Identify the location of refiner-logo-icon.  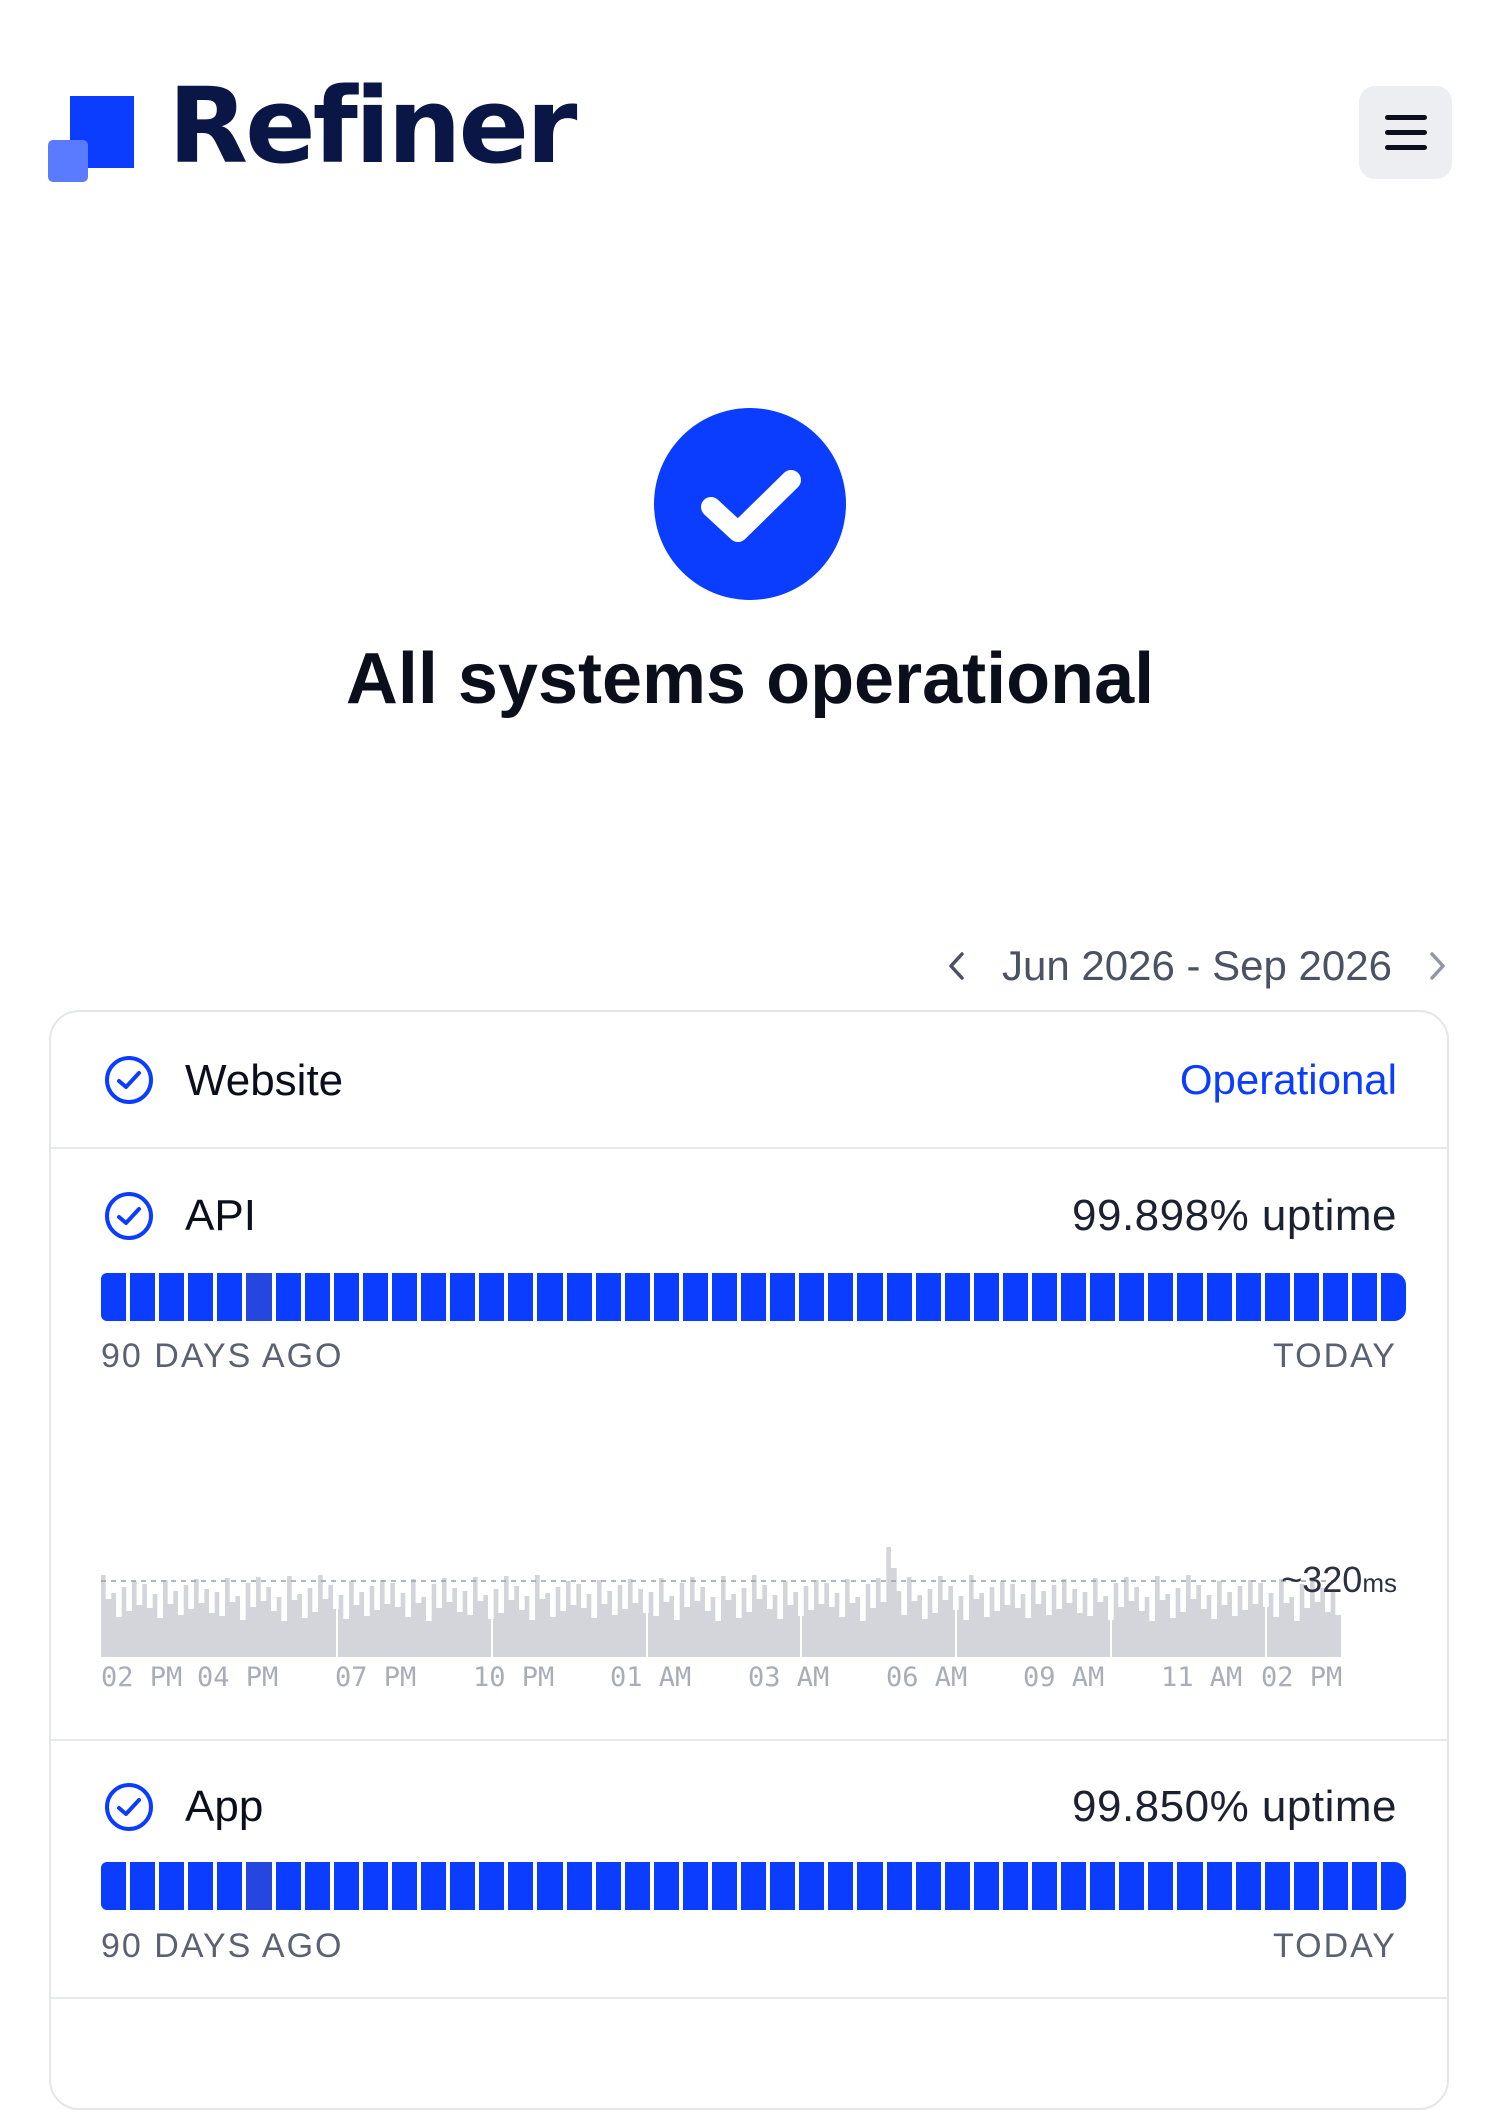
(91, 139).